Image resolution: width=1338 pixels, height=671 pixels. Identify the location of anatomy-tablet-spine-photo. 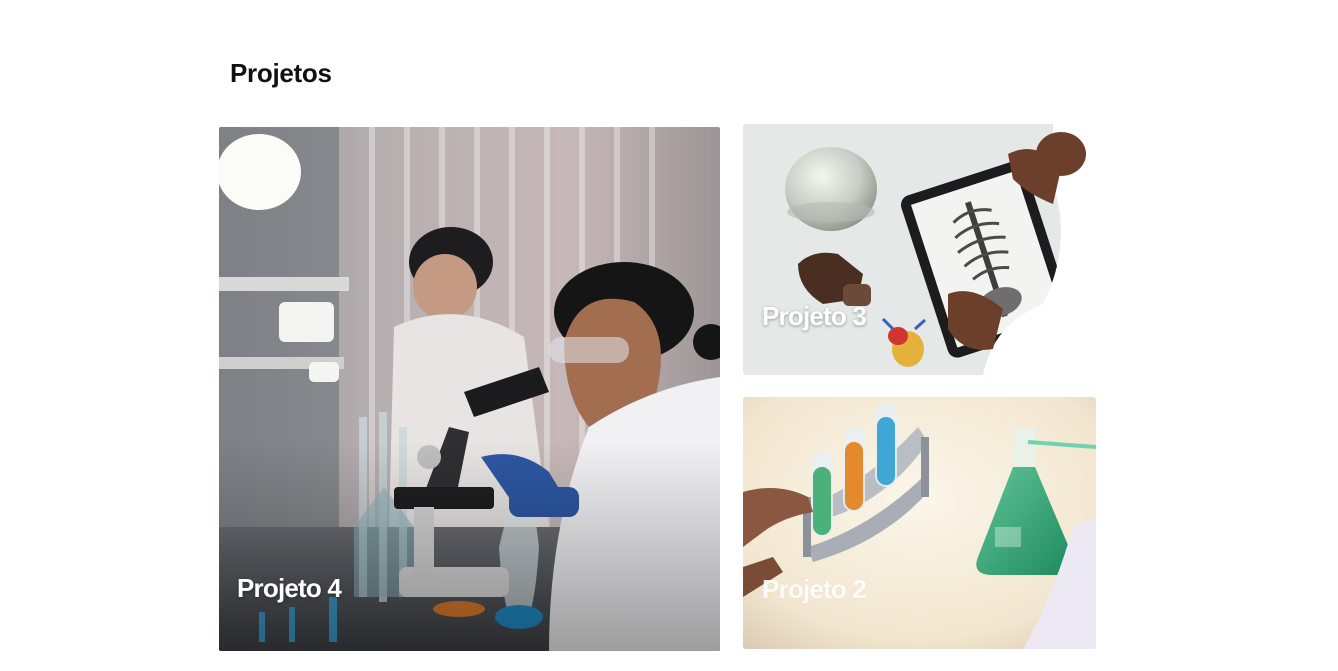
(919, 249).